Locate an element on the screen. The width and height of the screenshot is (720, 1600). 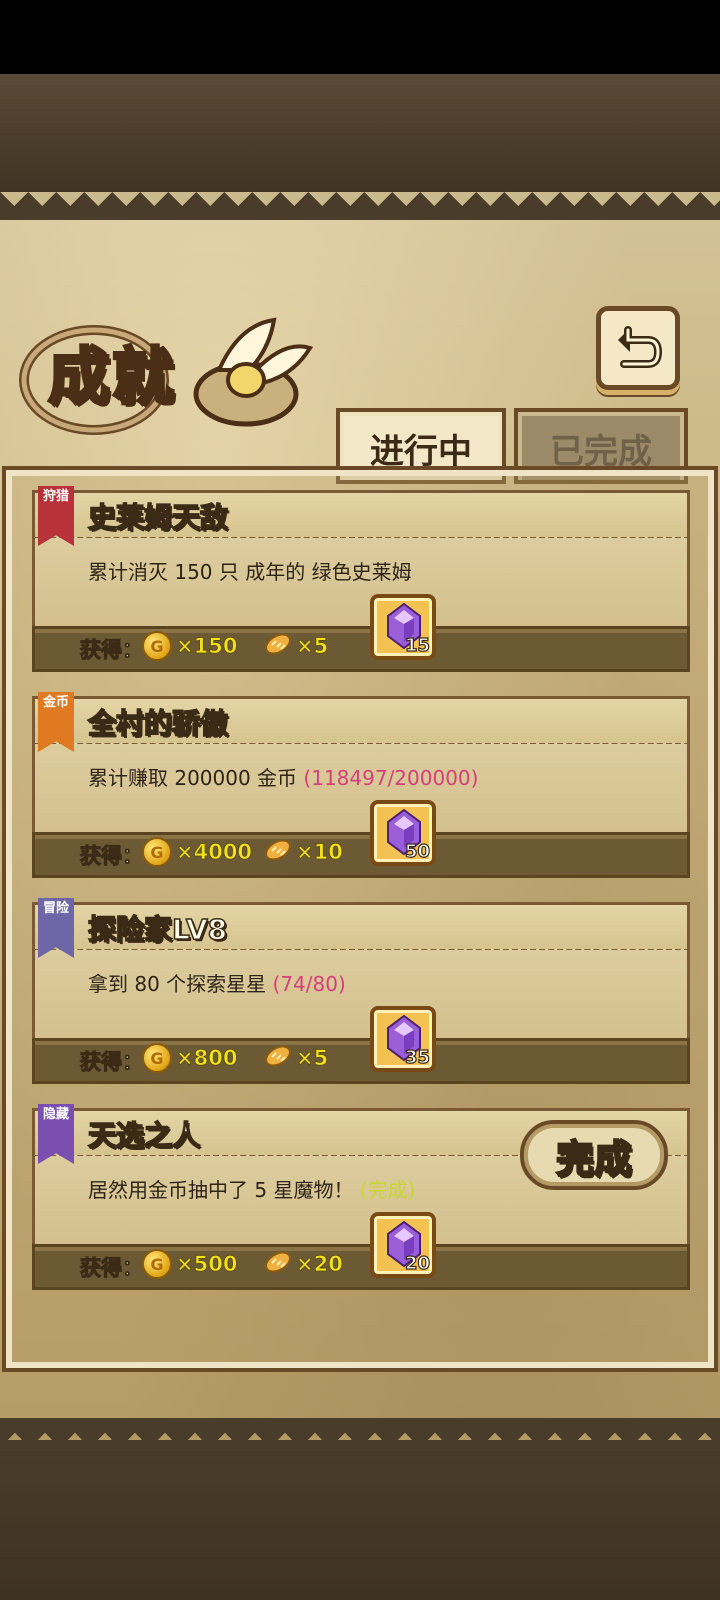
gem-count: 15 is located at coordinates (417, 645).